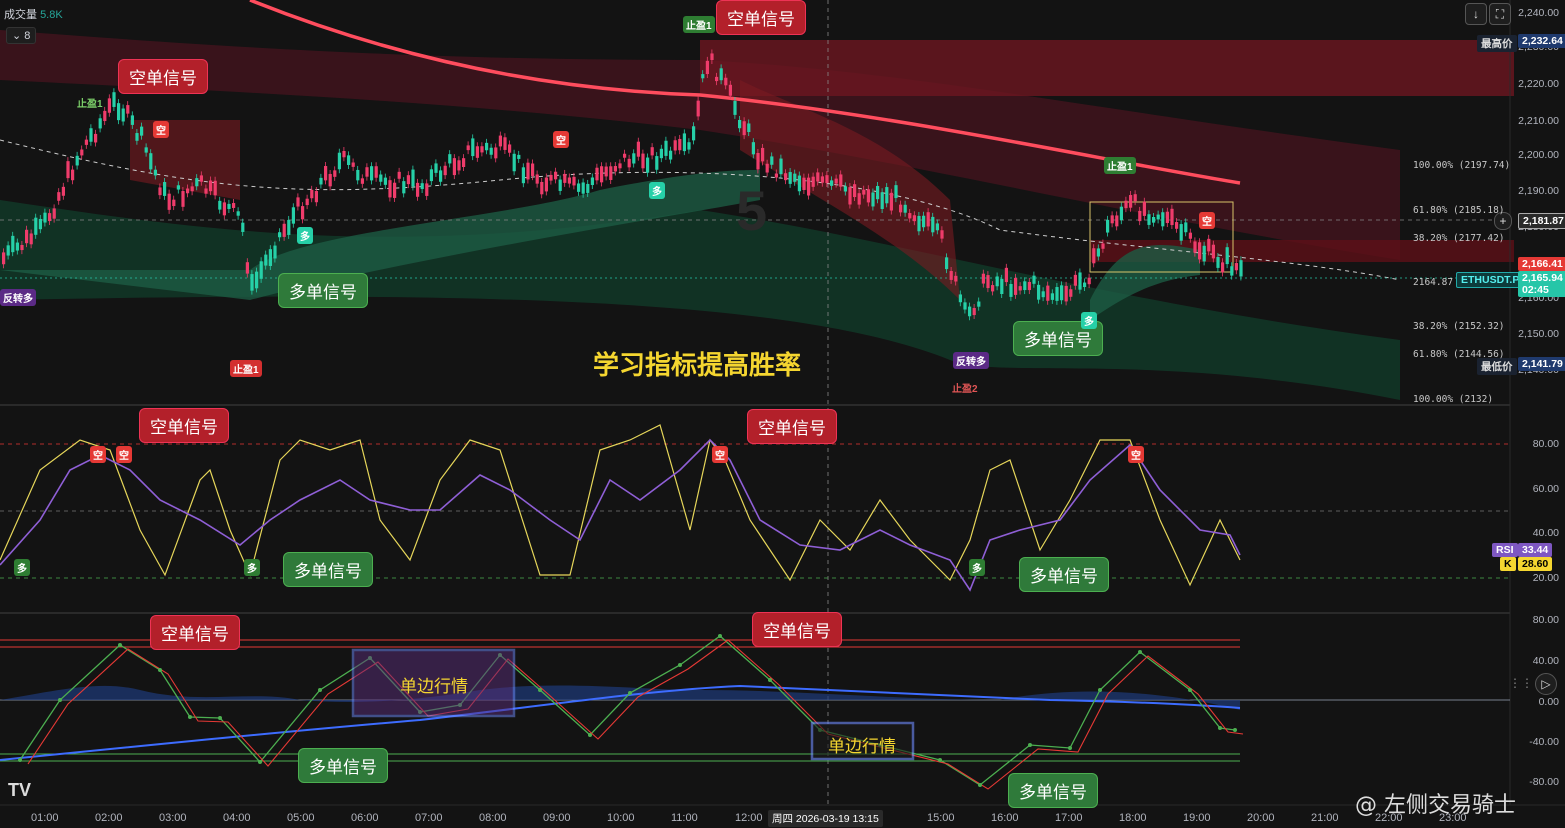 This screenshot has width=1565, height=828. Describe the element at coordinates (1497, 366) in the screenshot. I see `low-label: 最低价` at that location.